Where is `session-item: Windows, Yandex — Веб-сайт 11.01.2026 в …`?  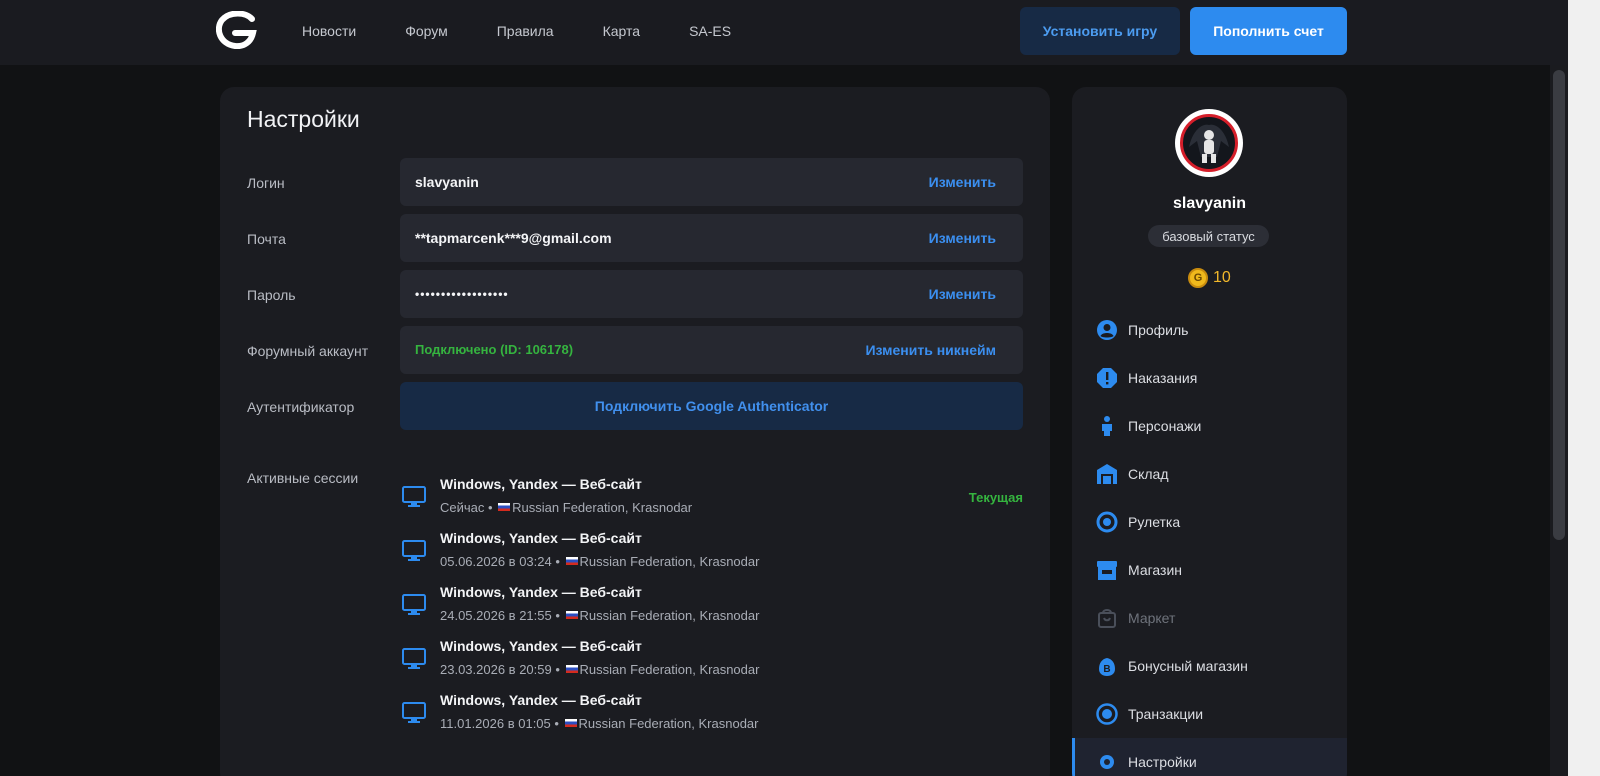
session-item: Windows, Yandex — Веб-сайт 11.01.2026 в … is located at coordinates (711, 719).